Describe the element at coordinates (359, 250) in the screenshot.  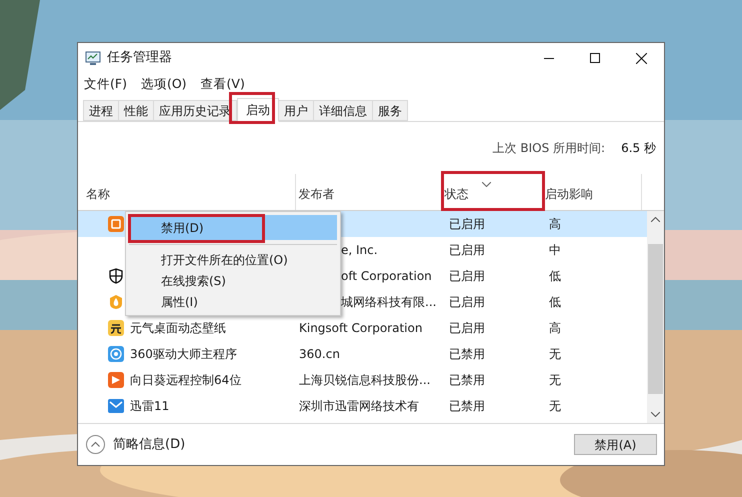
I see `table-cell-text: e, Inc.` at that location.